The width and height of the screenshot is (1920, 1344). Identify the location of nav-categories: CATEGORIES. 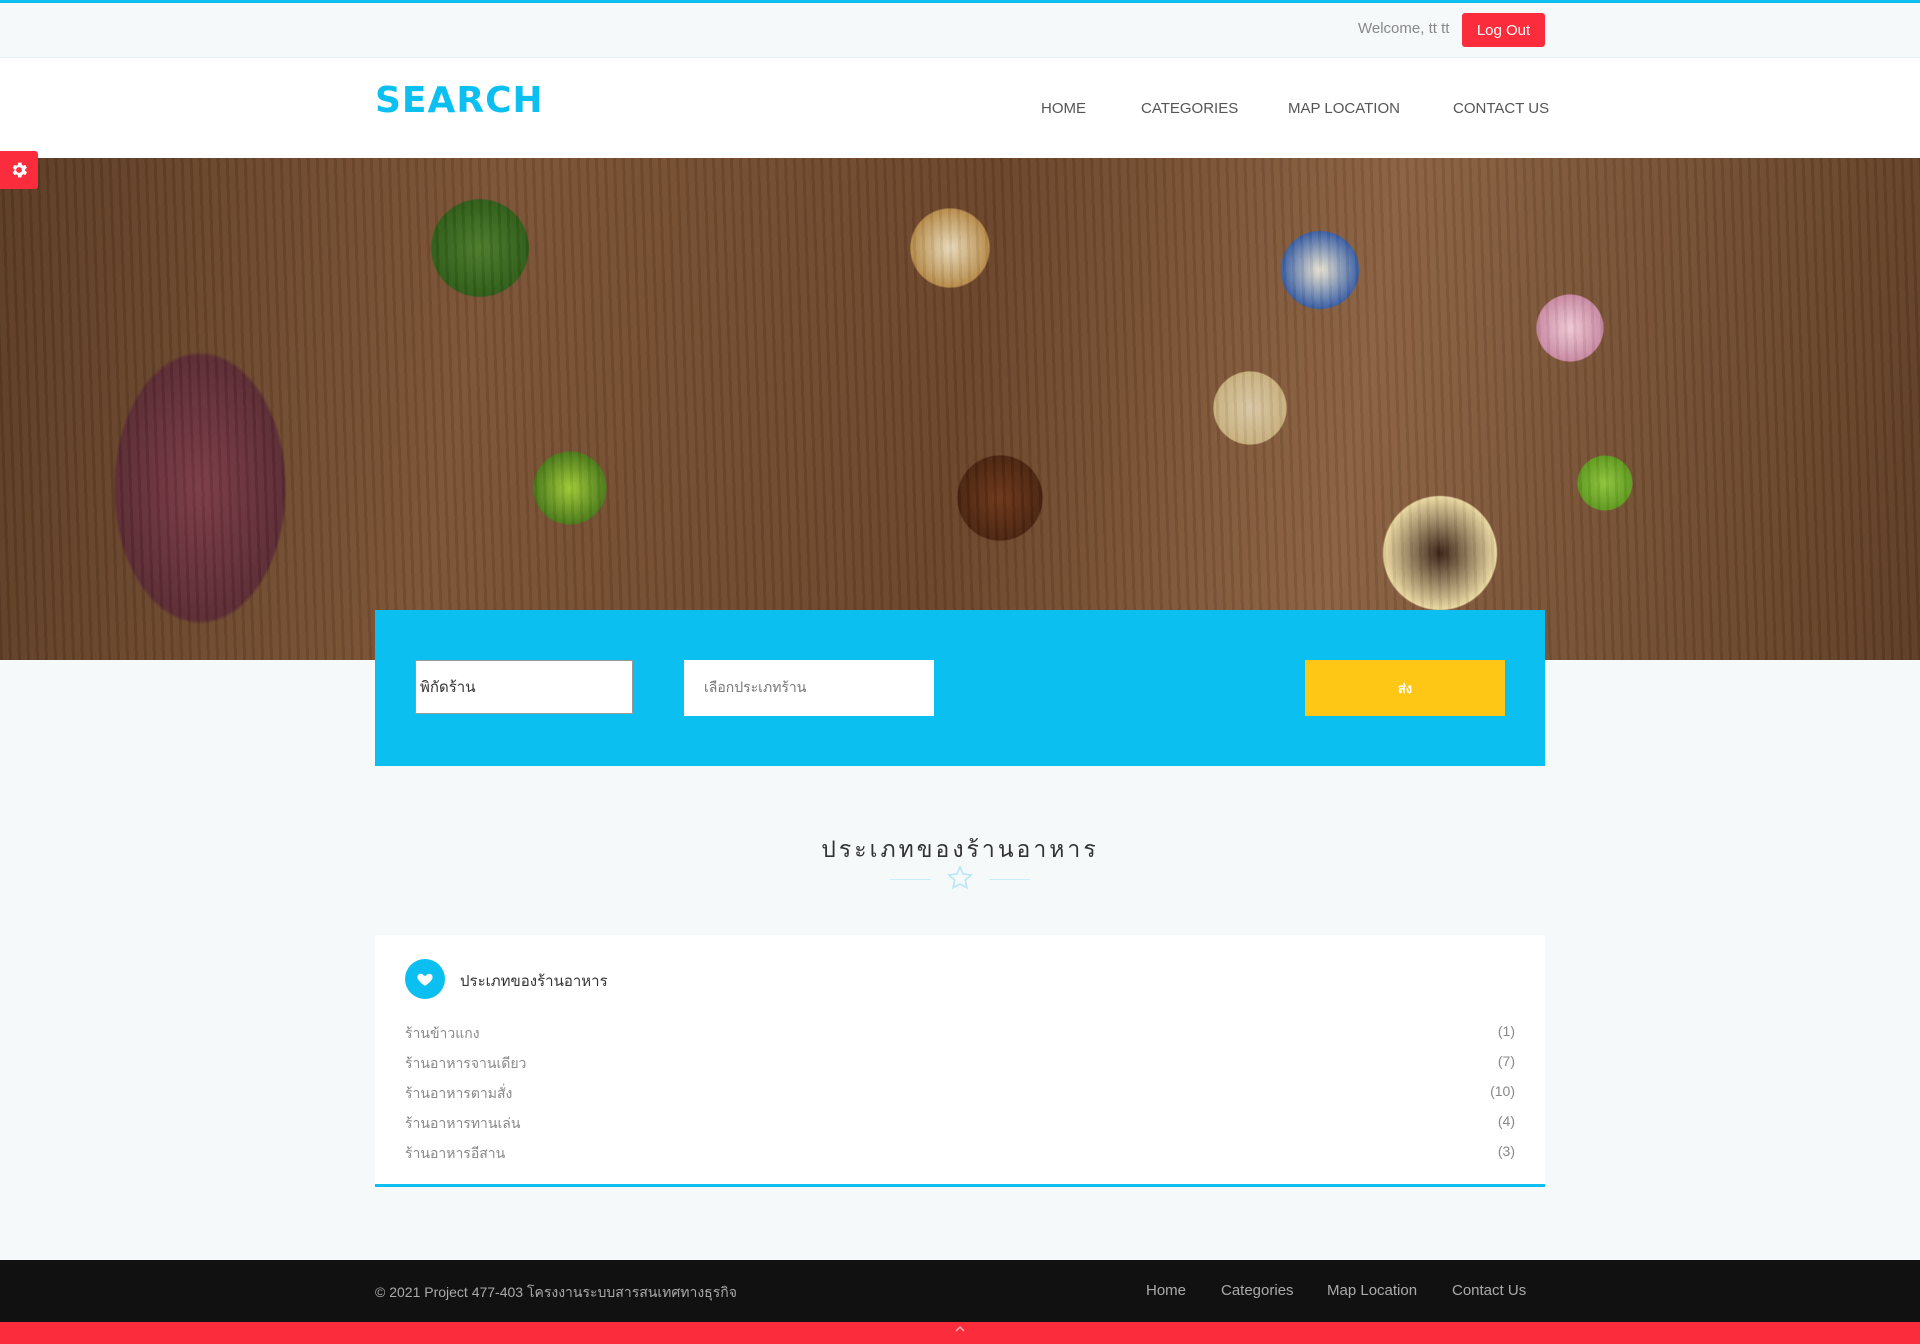
(1189, 108).